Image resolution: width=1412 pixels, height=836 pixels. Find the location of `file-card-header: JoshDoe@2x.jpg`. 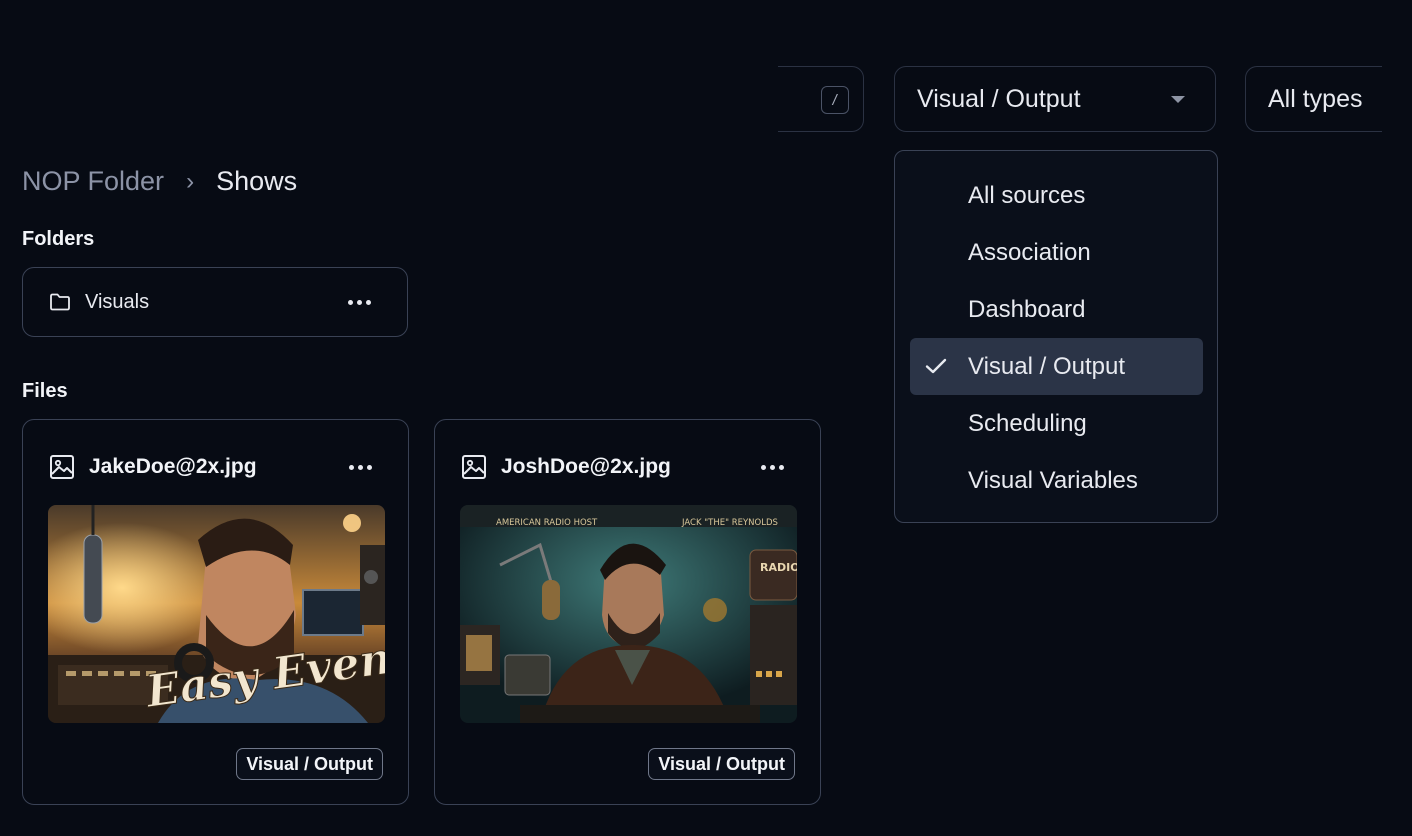

file-card-header: JoshDoe@2x.jpg is located at coordinates (640, 467).